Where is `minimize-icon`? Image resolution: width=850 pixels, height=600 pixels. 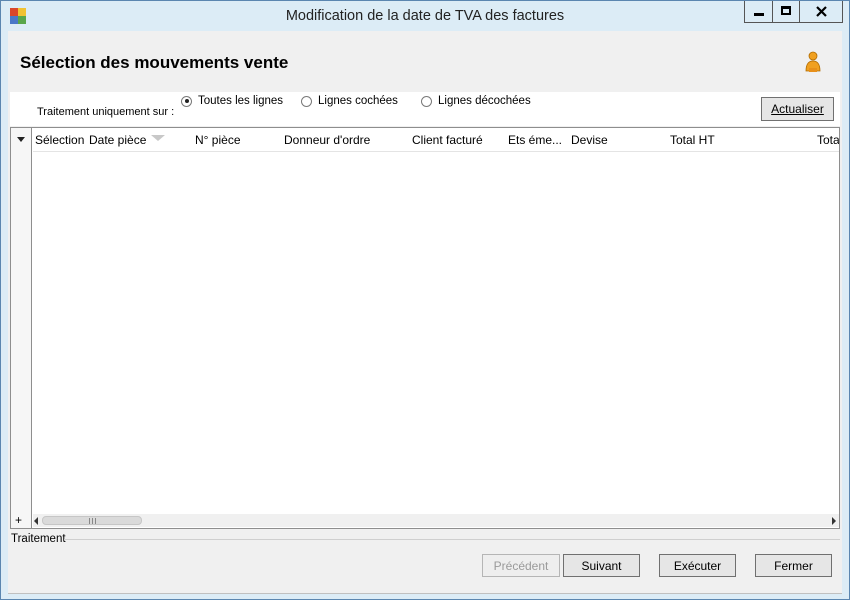
minimize-icon is located at coordinates (759, 14).